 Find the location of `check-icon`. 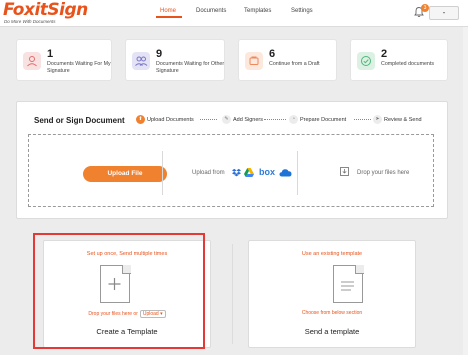

check-icon is located at coordinates (366, 61).